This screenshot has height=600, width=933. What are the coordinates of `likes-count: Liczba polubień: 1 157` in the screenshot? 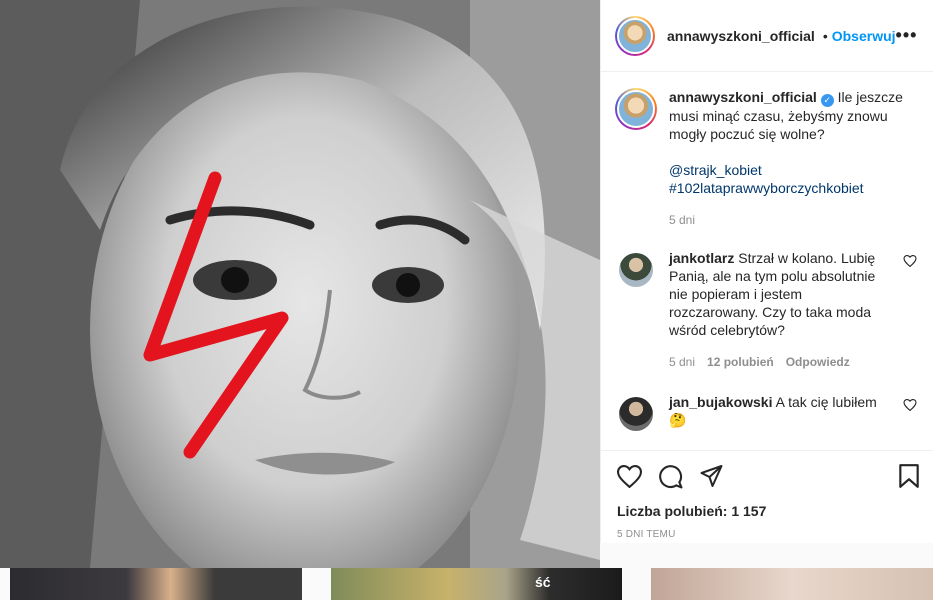 It's located at (768, 511).